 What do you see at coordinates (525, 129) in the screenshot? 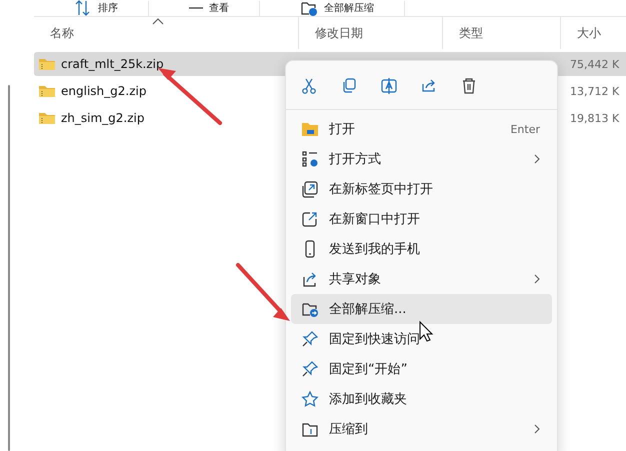
I see `shortcut-text: Enter` at bounding box center [525, 129].